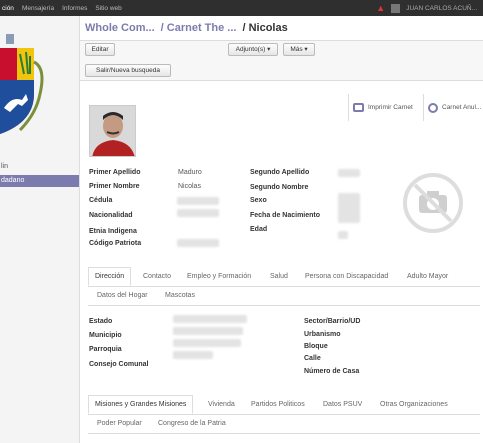 The height and width of the screenshot is (443, 483). Describe the element at coordinates (258, 200) in the screenshot. I see `label-sexo: Sexo` at that location.